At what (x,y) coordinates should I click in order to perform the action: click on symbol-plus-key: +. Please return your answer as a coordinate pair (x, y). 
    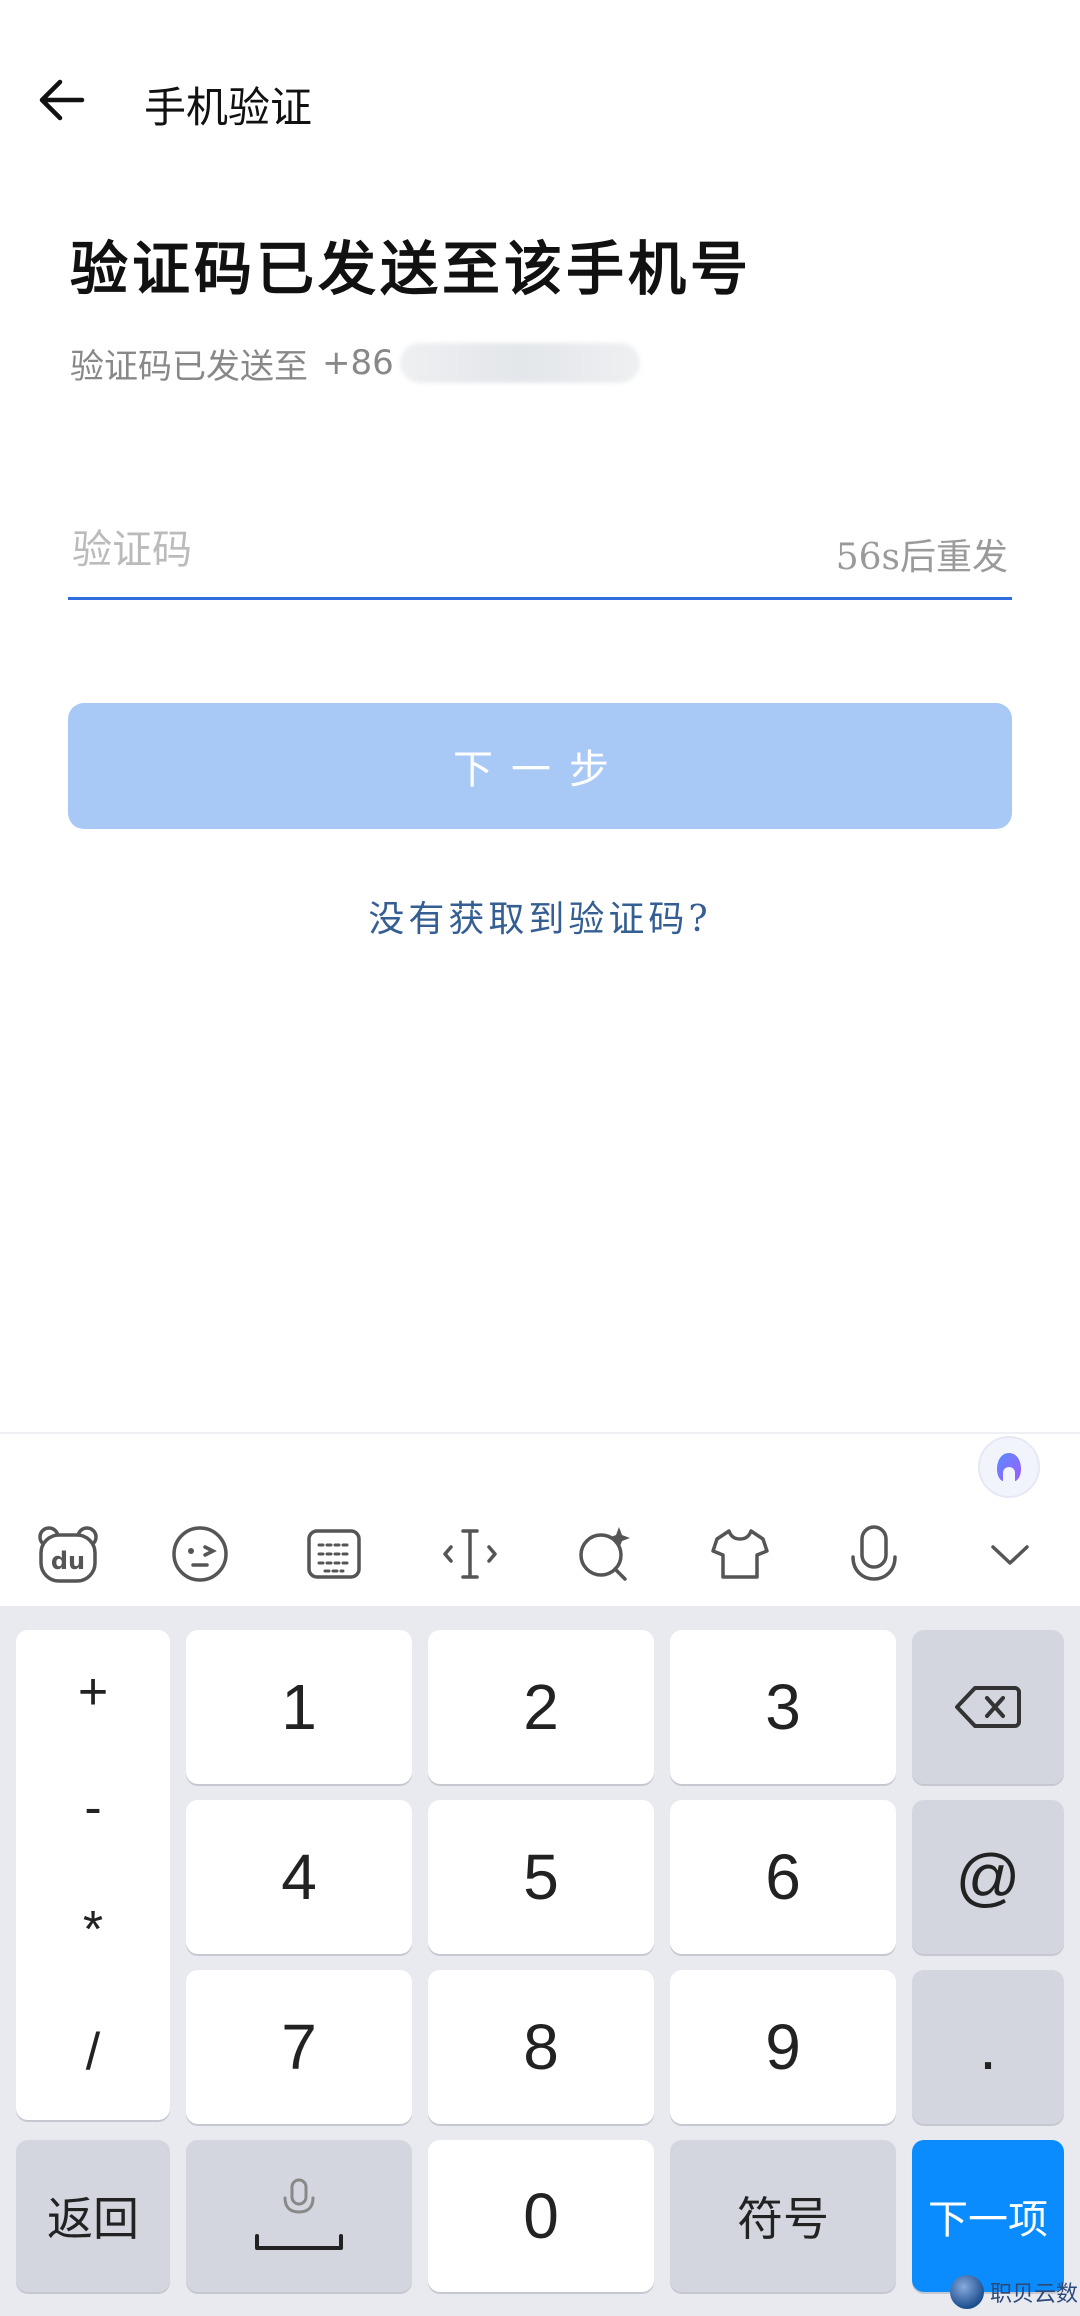
    Looking at the image, I should click on (93, 1692).